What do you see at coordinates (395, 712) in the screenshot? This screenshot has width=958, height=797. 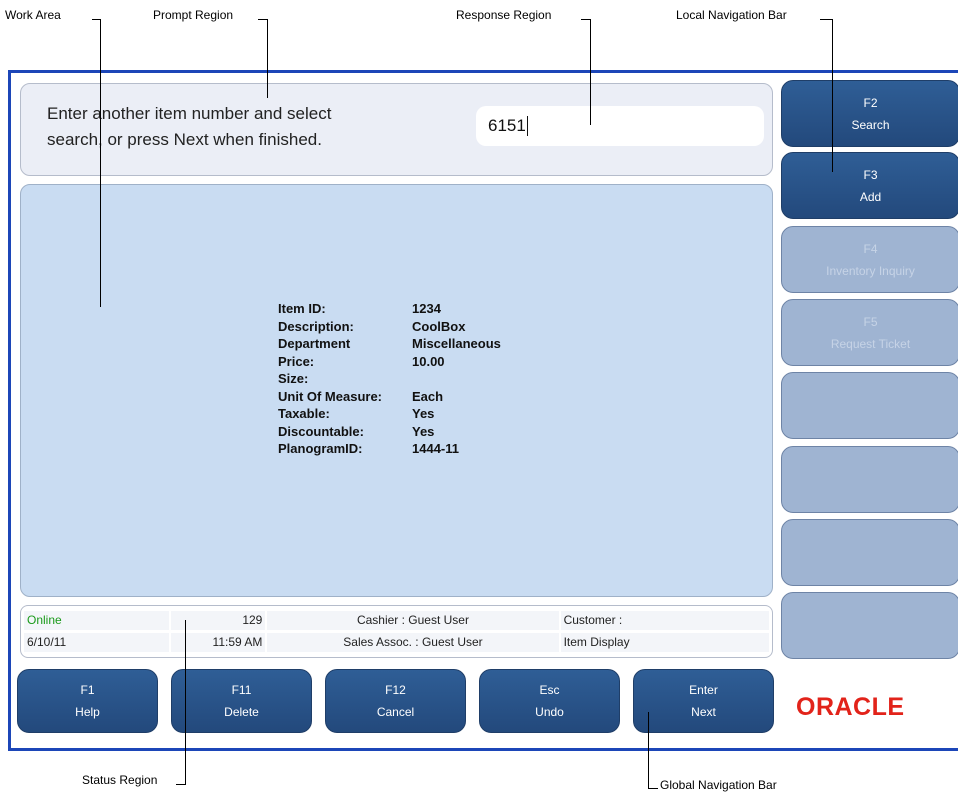 I see `button-label: Cancel` at bounding box center [395, 712].